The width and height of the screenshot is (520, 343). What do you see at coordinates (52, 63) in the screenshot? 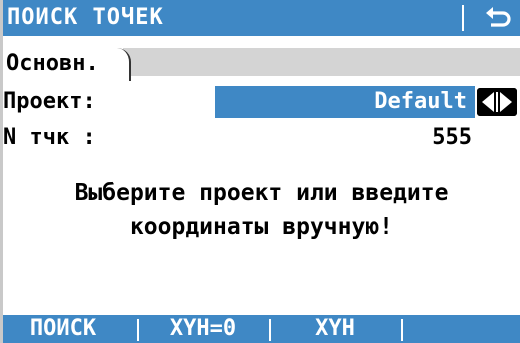
I see `tab-main-label: Основн.` at bounding box center [52, 63].